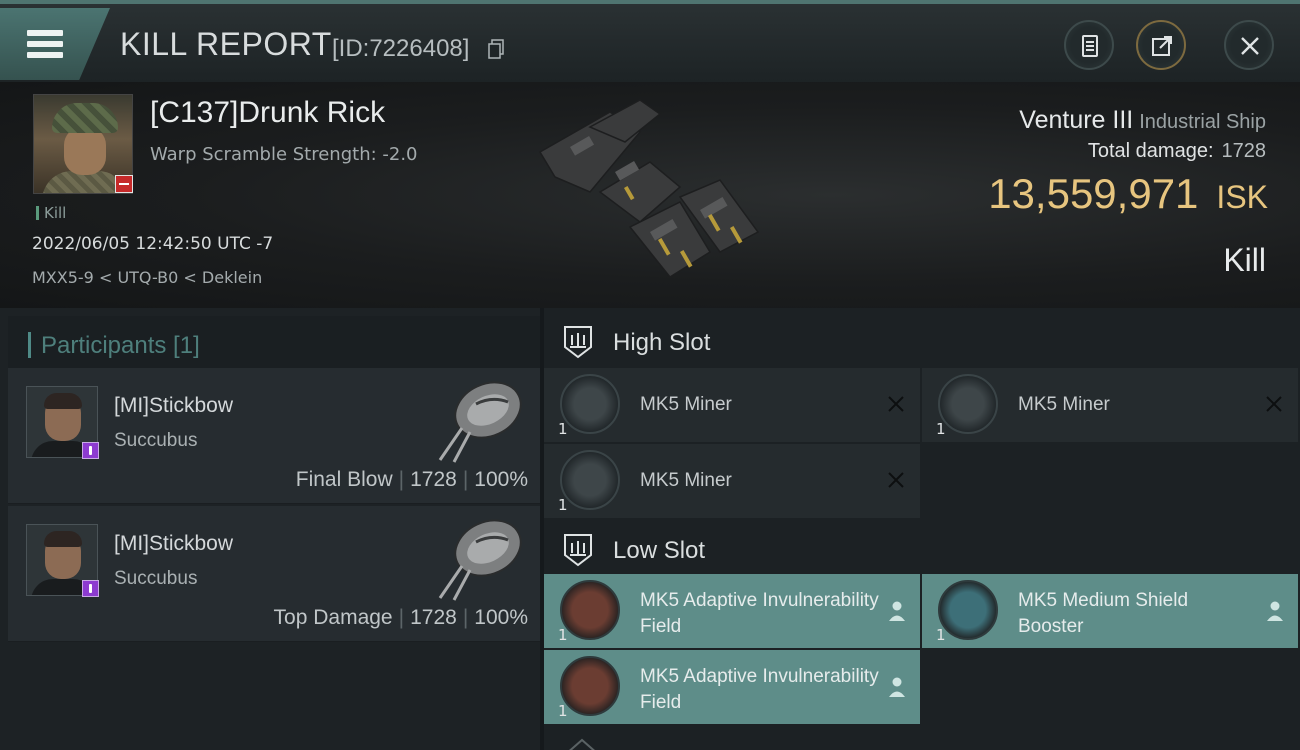 The width and height of the screenshot is (1300, 750). Describe the element at coordinates (659, 550) in the screenshot. I see `low-slot-label: Low Slot` at that location.